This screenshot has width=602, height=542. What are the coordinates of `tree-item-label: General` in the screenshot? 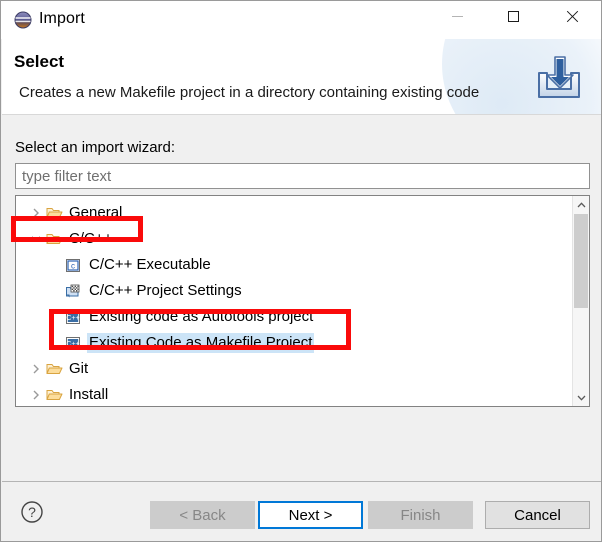 It's located at (96, 212).